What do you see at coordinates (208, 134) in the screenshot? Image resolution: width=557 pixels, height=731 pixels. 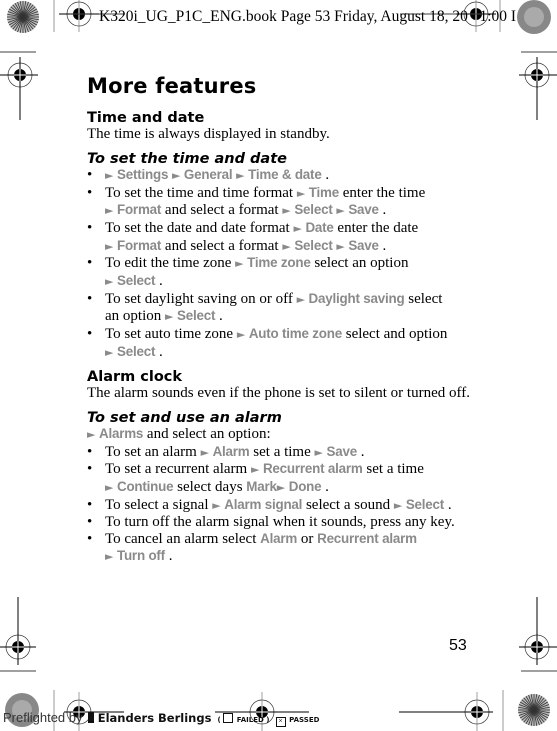 I see `section-intro: The time is always displayed in standby.` at bounding box center [208, 134].